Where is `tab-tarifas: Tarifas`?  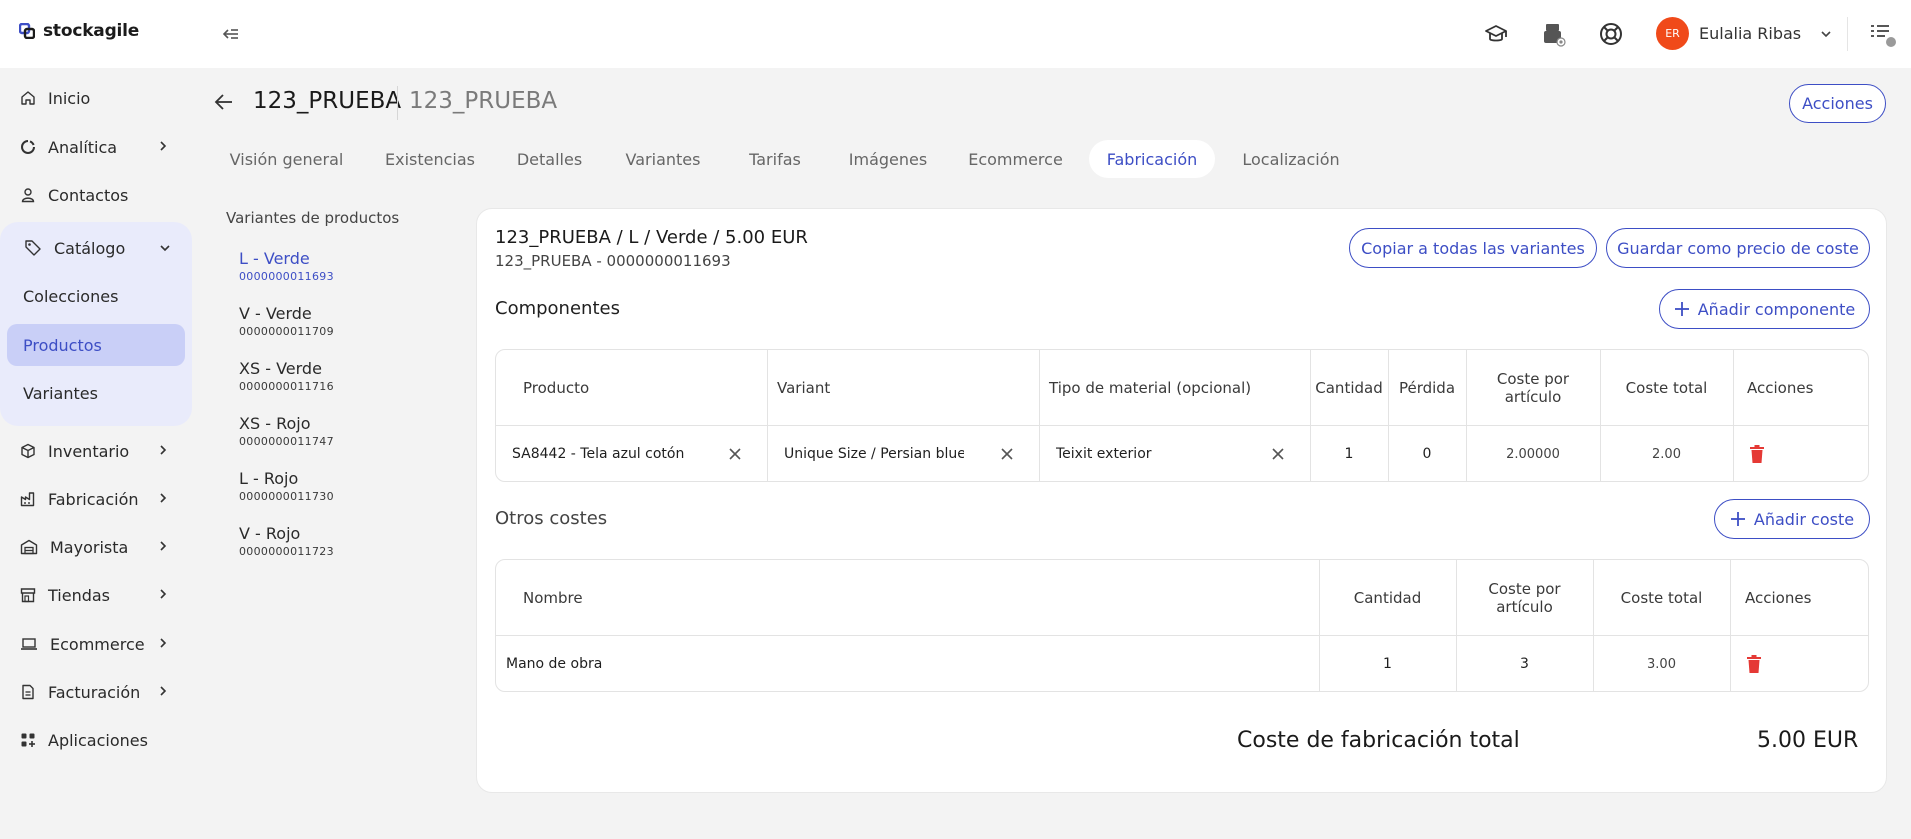
tab-tarifas: Tarifas is located at coordinates (775, 159).